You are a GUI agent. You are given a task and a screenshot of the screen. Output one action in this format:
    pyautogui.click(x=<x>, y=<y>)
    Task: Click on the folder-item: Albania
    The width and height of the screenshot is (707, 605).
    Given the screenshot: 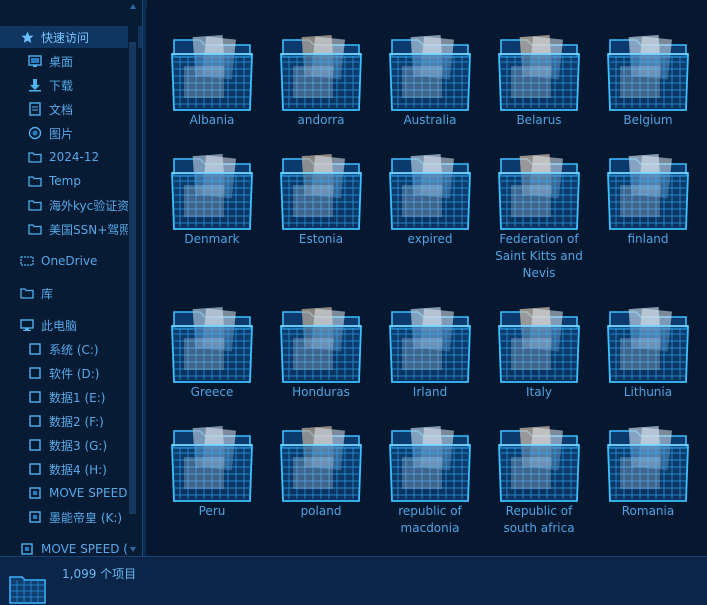 What is the action you would take?
    pyautogui.click(x=212, y=81)
    